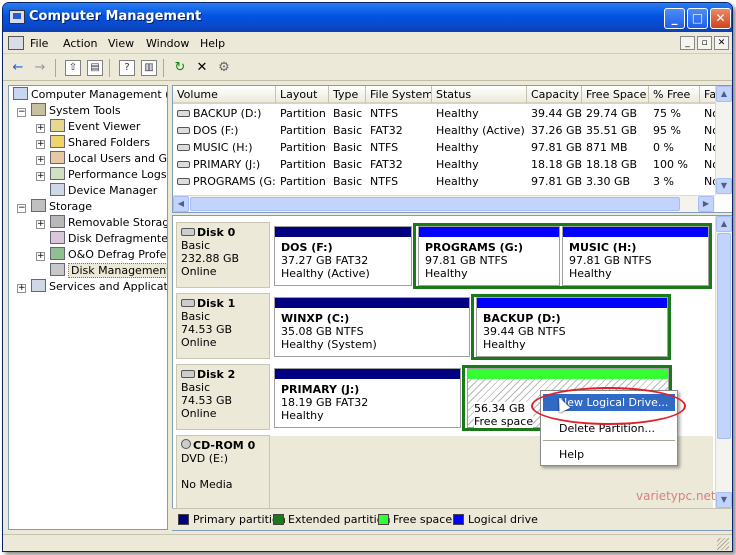 The image size is (736, 555). I want to click on scroll-left-icon: ◀, so click(181, 204).